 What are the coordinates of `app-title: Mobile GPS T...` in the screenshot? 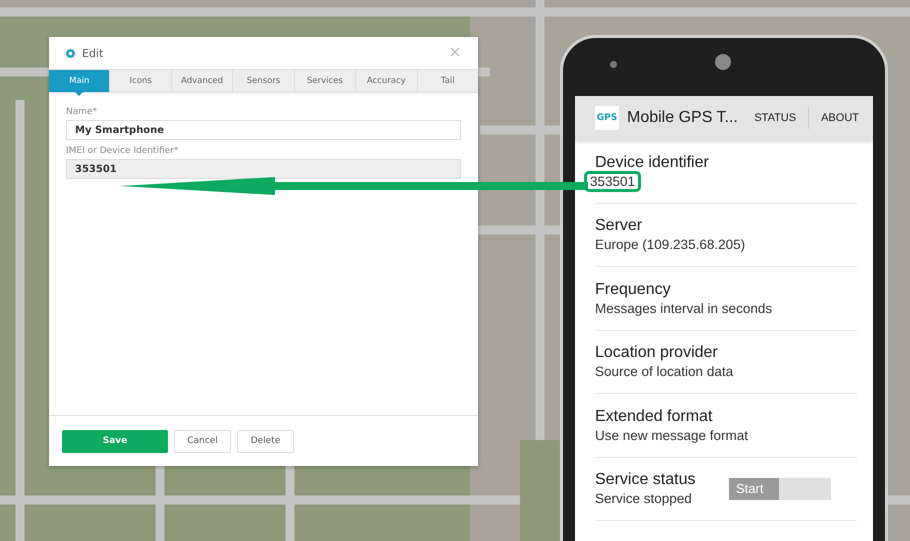 It's located at (683, 118).